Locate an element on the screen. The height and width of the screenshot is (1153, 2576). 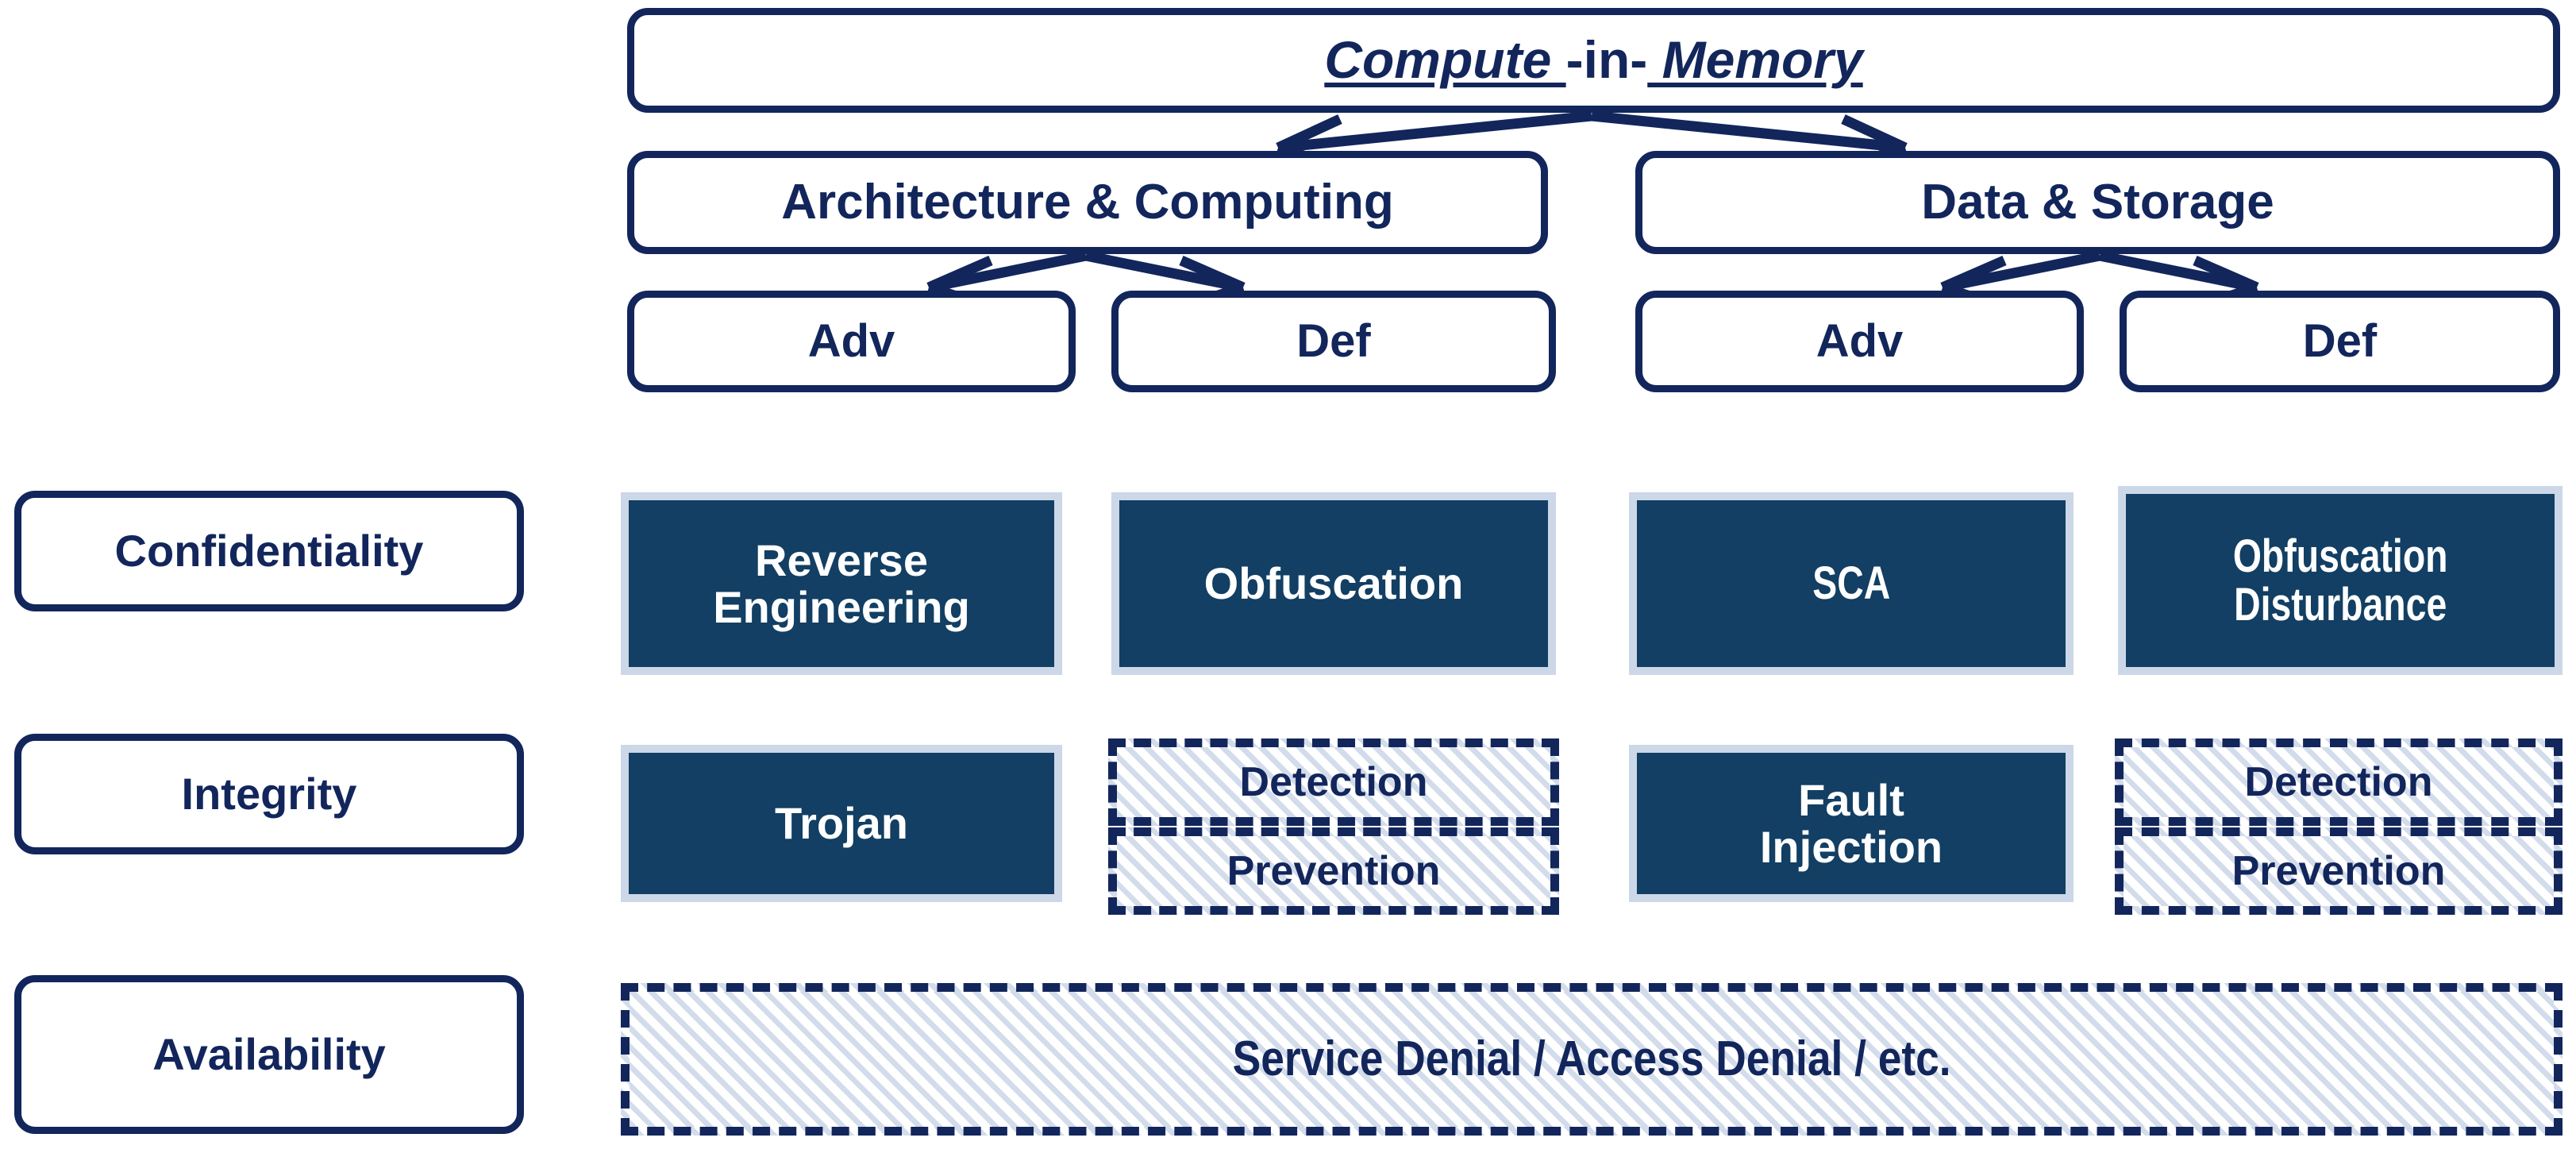
level3-def-data-label: Def is located at coordinates (2340, 341).